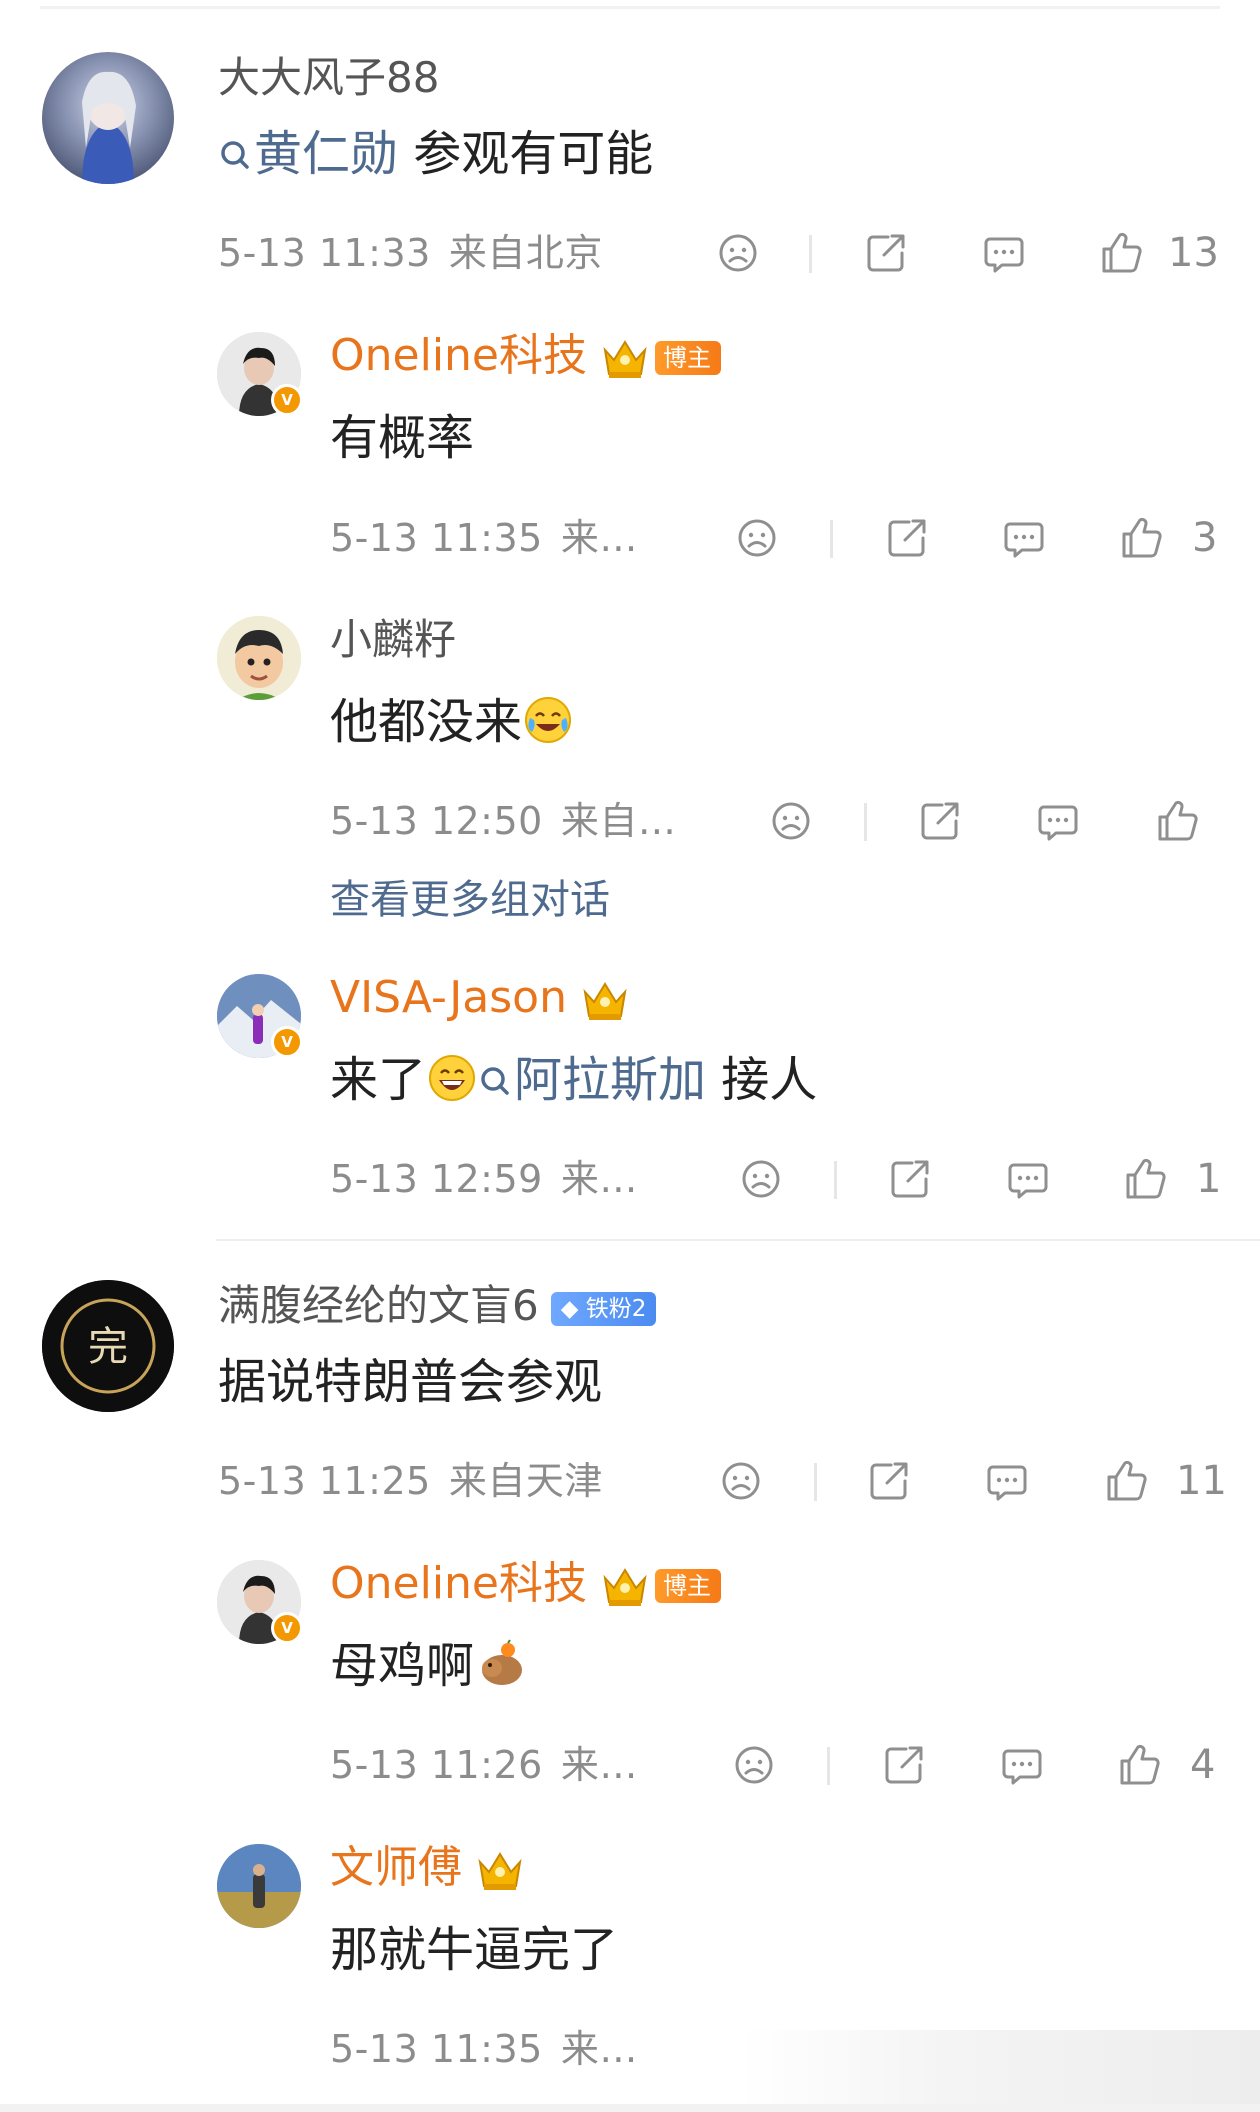  Describe the element at coordinates (630, 1481) in the screenshot. I see `comment-actions: 11` at that location.